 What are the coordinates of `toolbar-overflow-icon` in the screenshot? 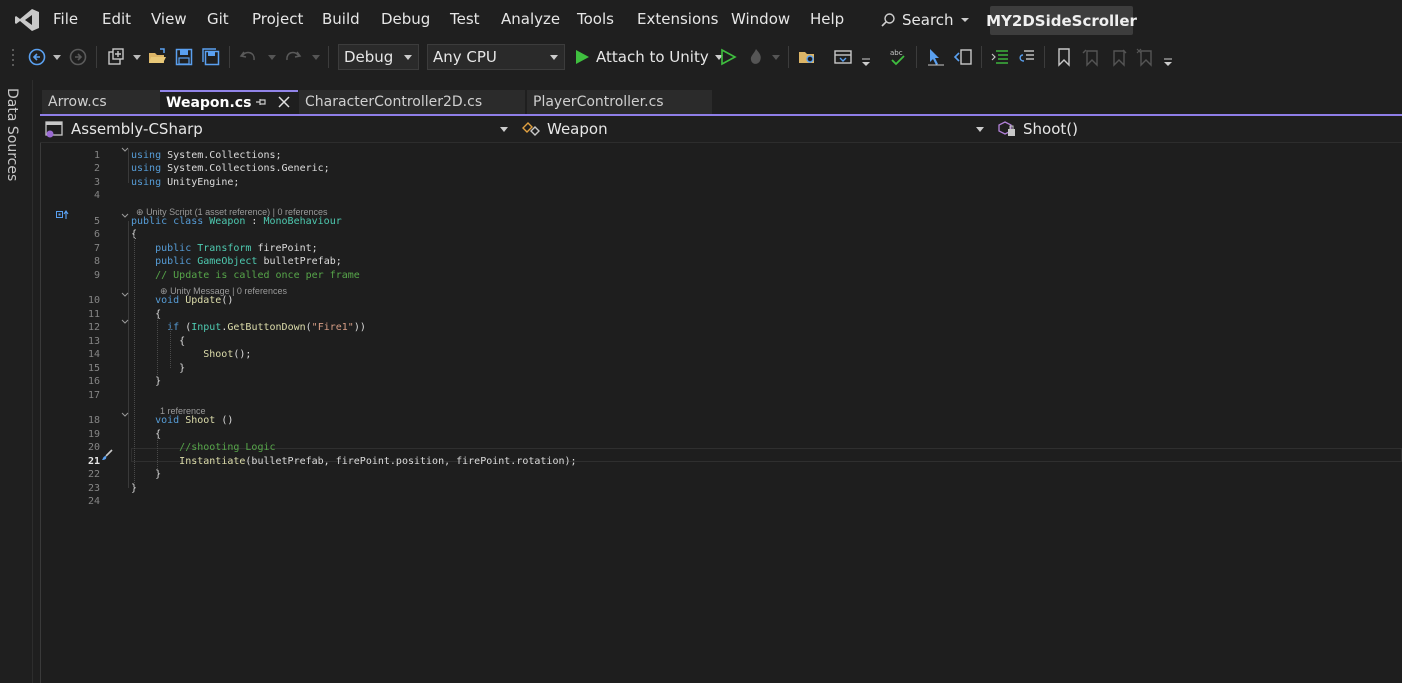 It's located at (1168, 62).